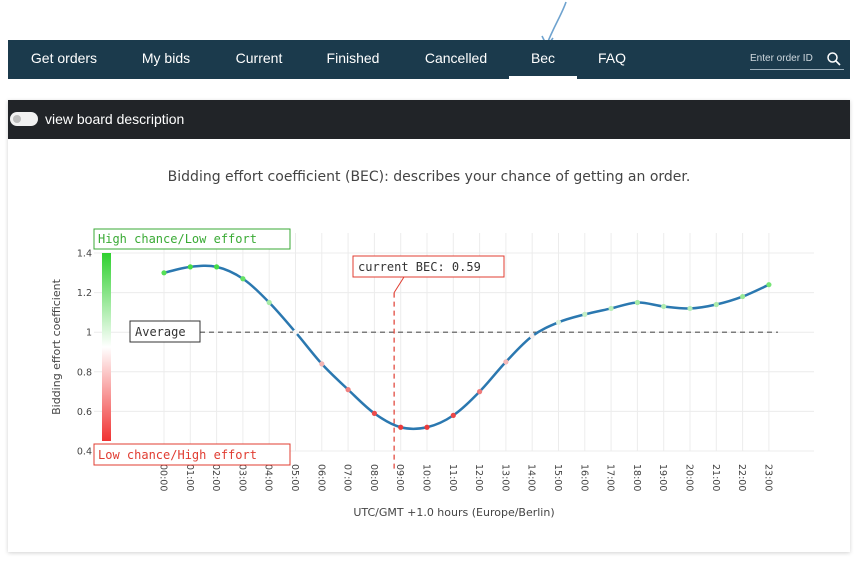  What do you see at coordinates (84, 293) in the screenshot?
I see `y-tick-label: 1.2` at bounding box center [84, 293].